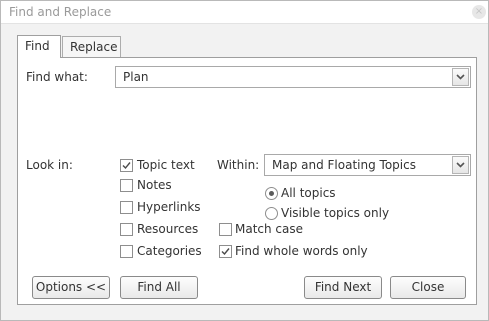 Image resolution: width=489 pixels, height=321 pixels. Describe the element at coordinates (293, 77) in the screenshot. I see `find-what-combobox: Plan` at that location.